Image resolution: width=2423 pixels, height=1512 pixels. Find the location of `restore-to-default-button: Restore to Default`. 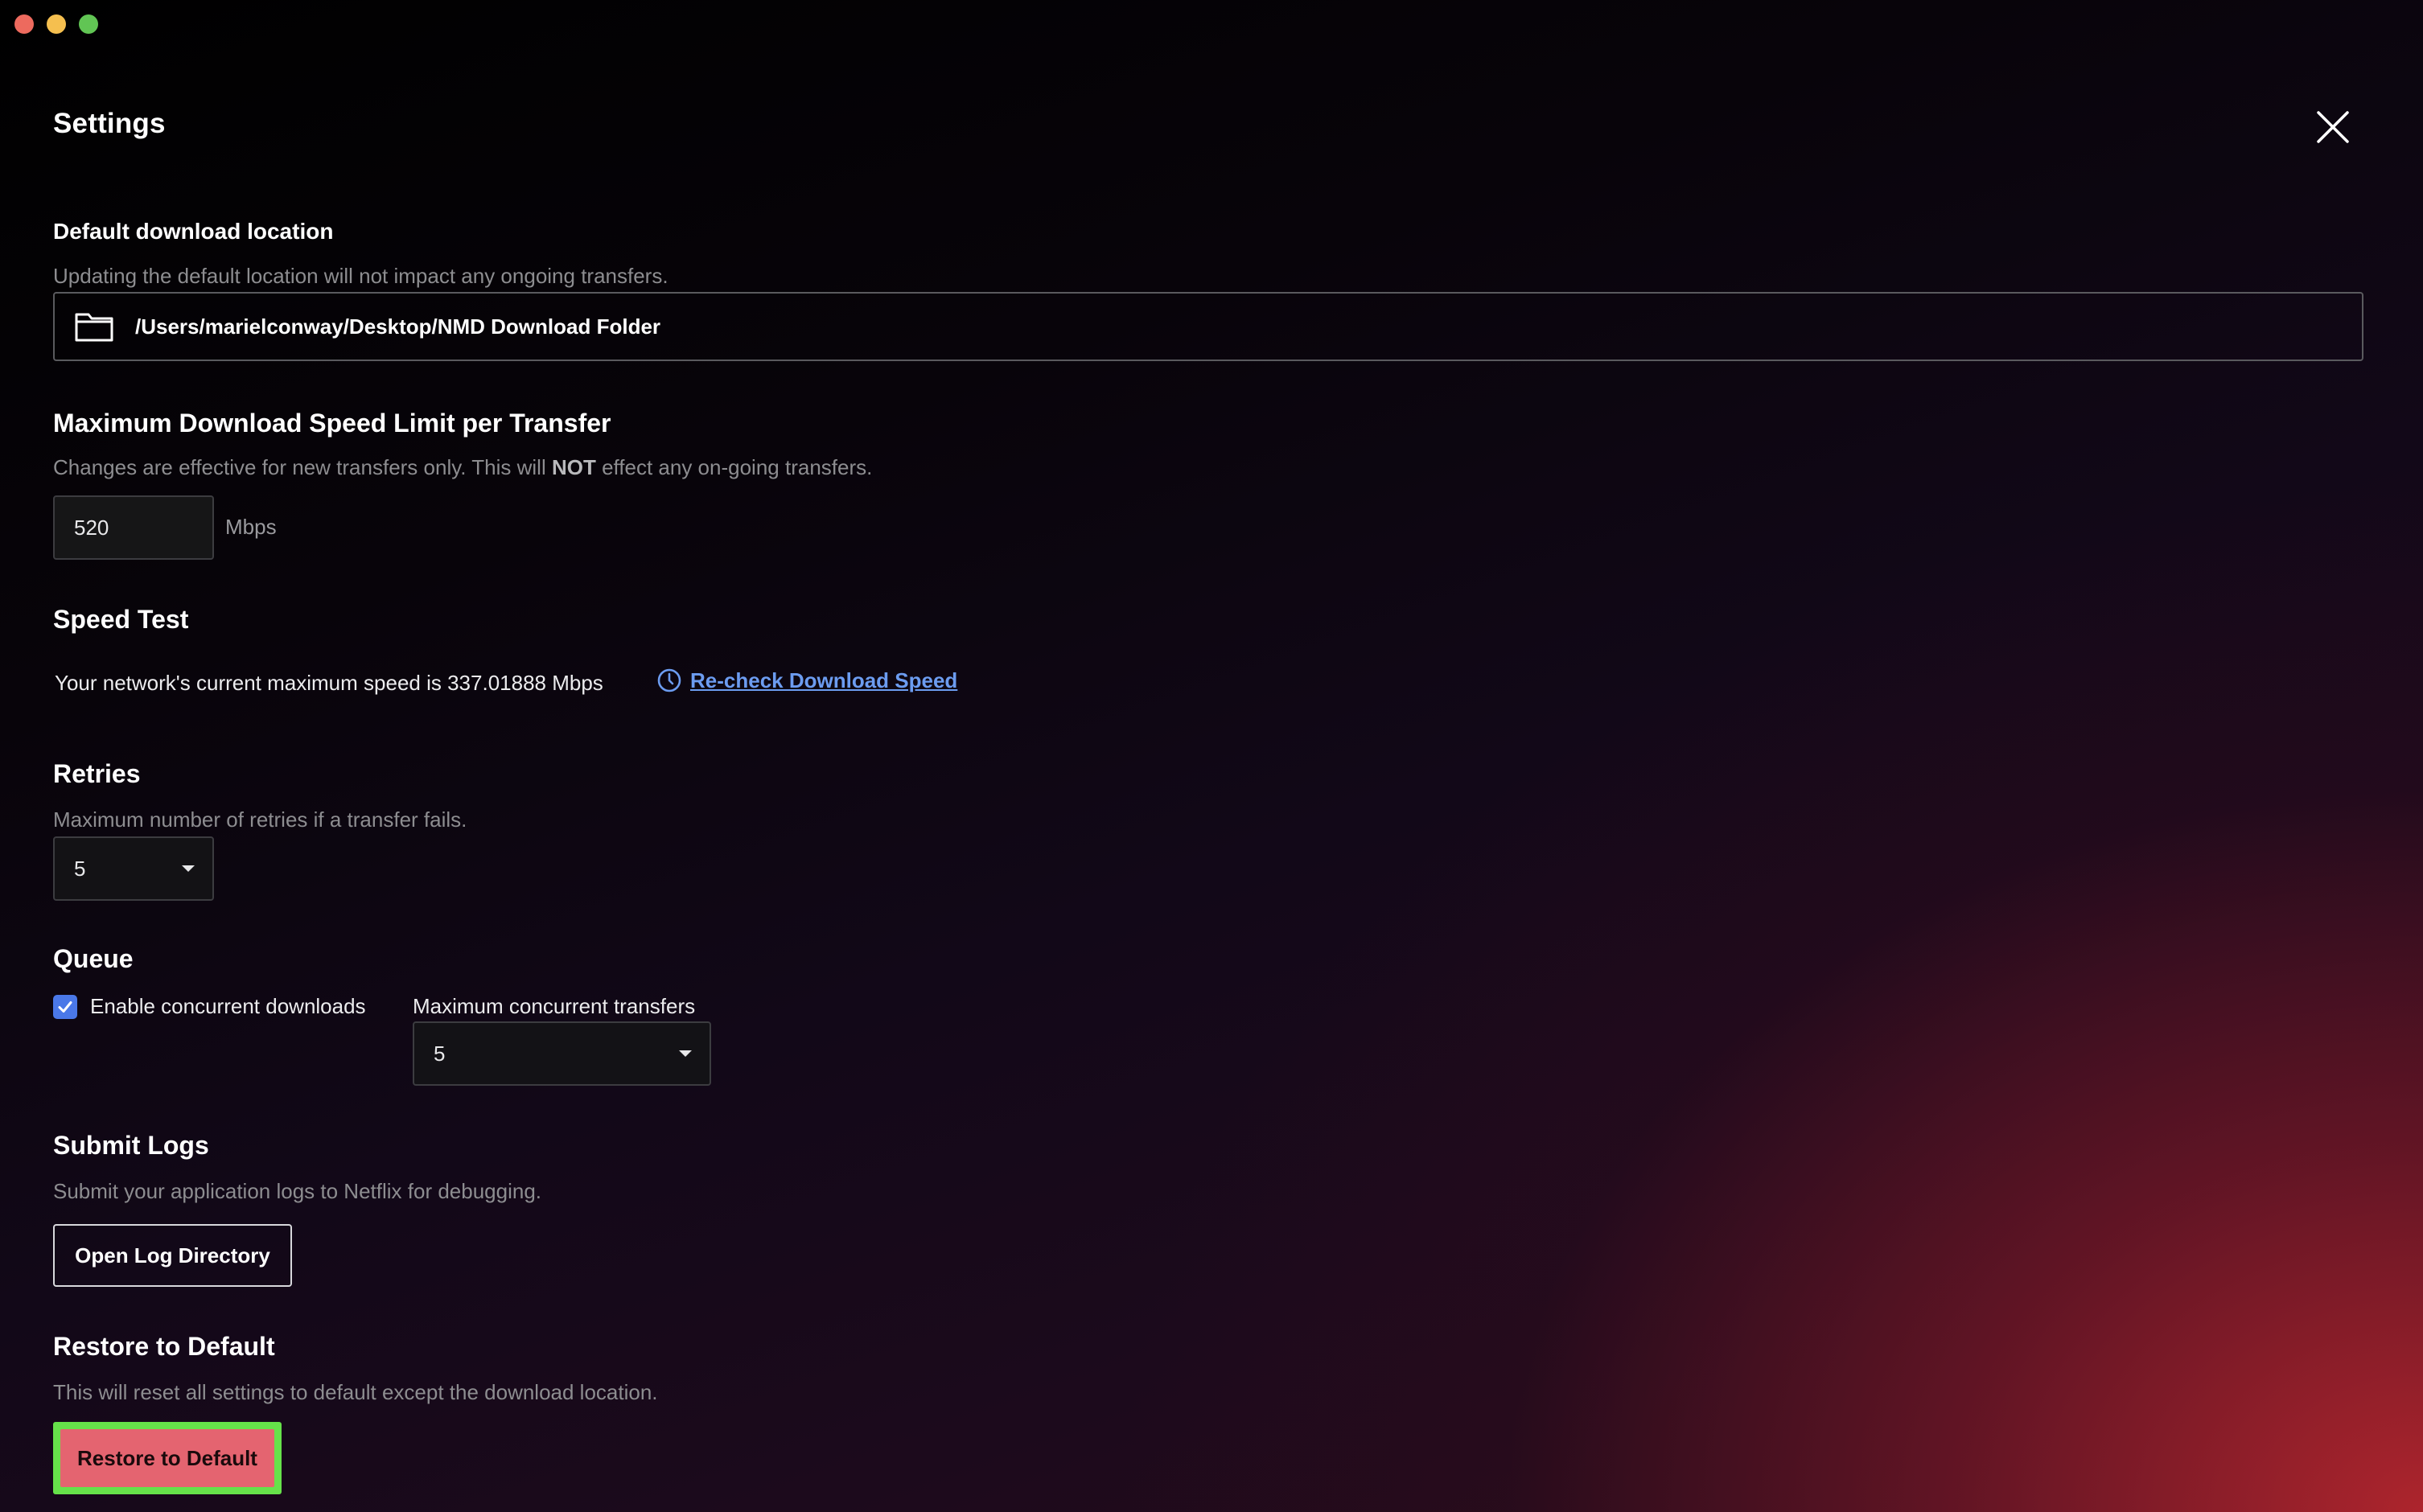

restore-to-default-button: Restore to Default is located at coordinates (167, 1458).